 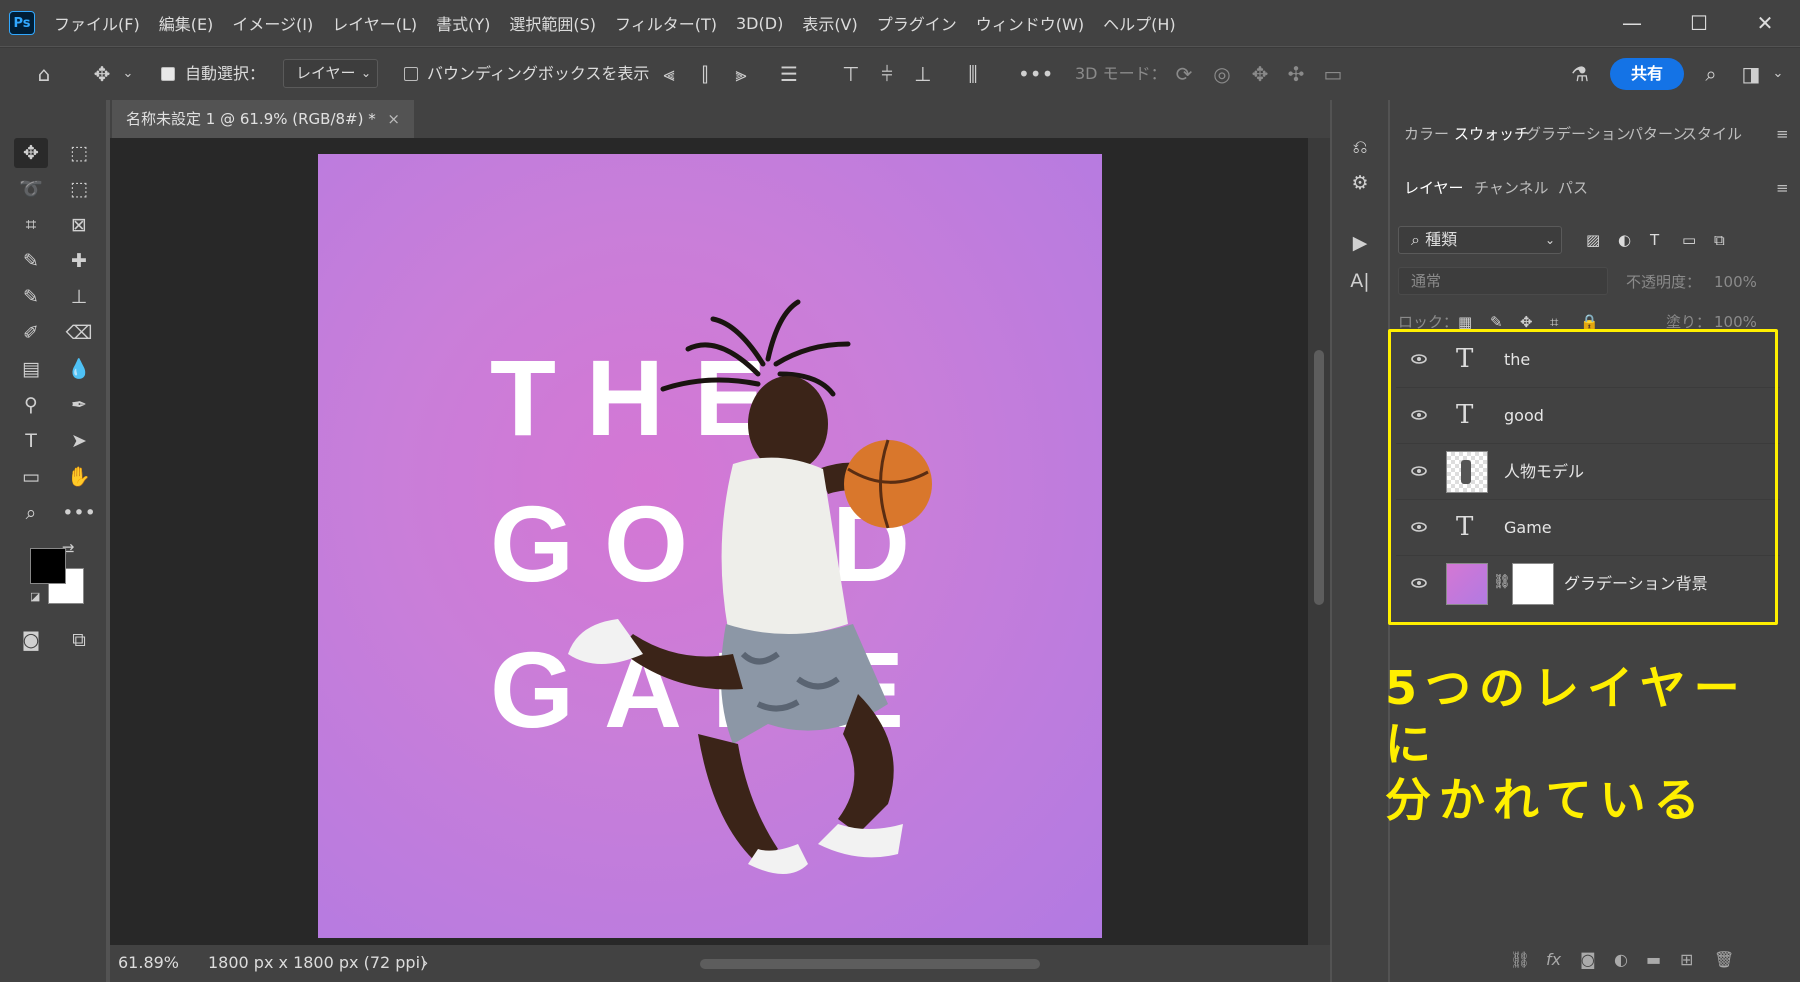 I want to click on home-icon: ⌂, so click(x=44, y=74).